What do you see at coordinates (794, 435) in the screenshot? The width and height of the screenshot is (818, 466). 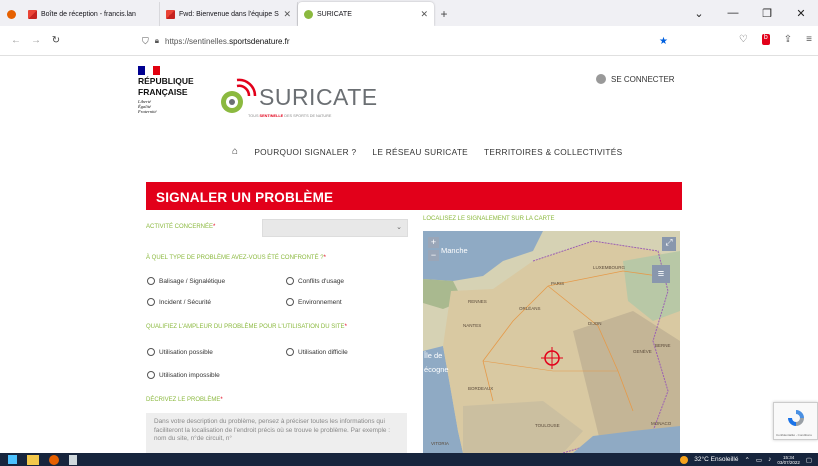 I see `recaptcha-text: Confidentialité - Conditions` at bounding box center [794, 435].